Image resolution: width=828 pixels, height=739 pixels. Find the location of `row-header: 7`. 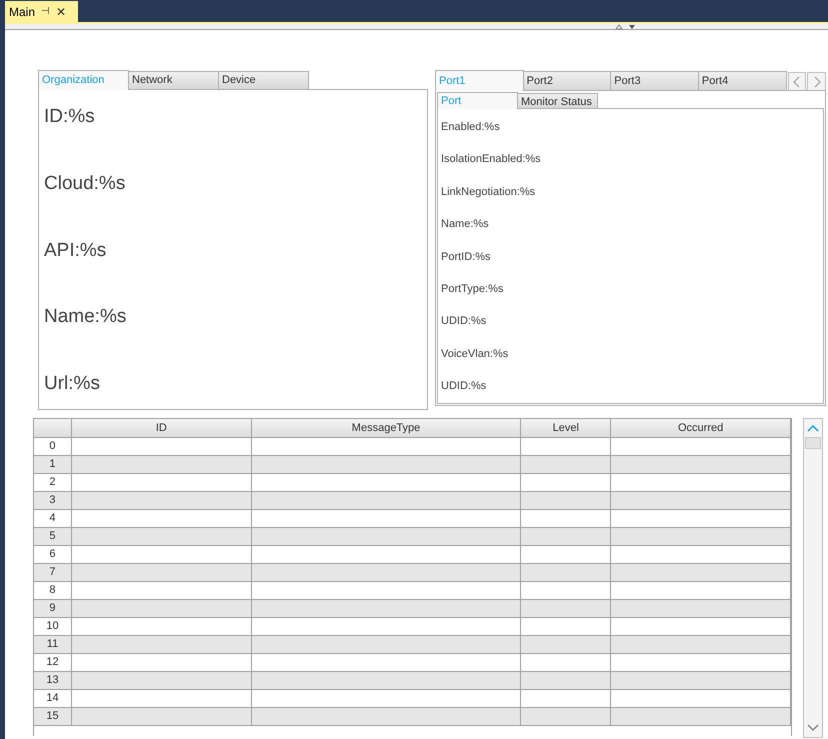

row-header: 7 is located at coordinates (53, 572).